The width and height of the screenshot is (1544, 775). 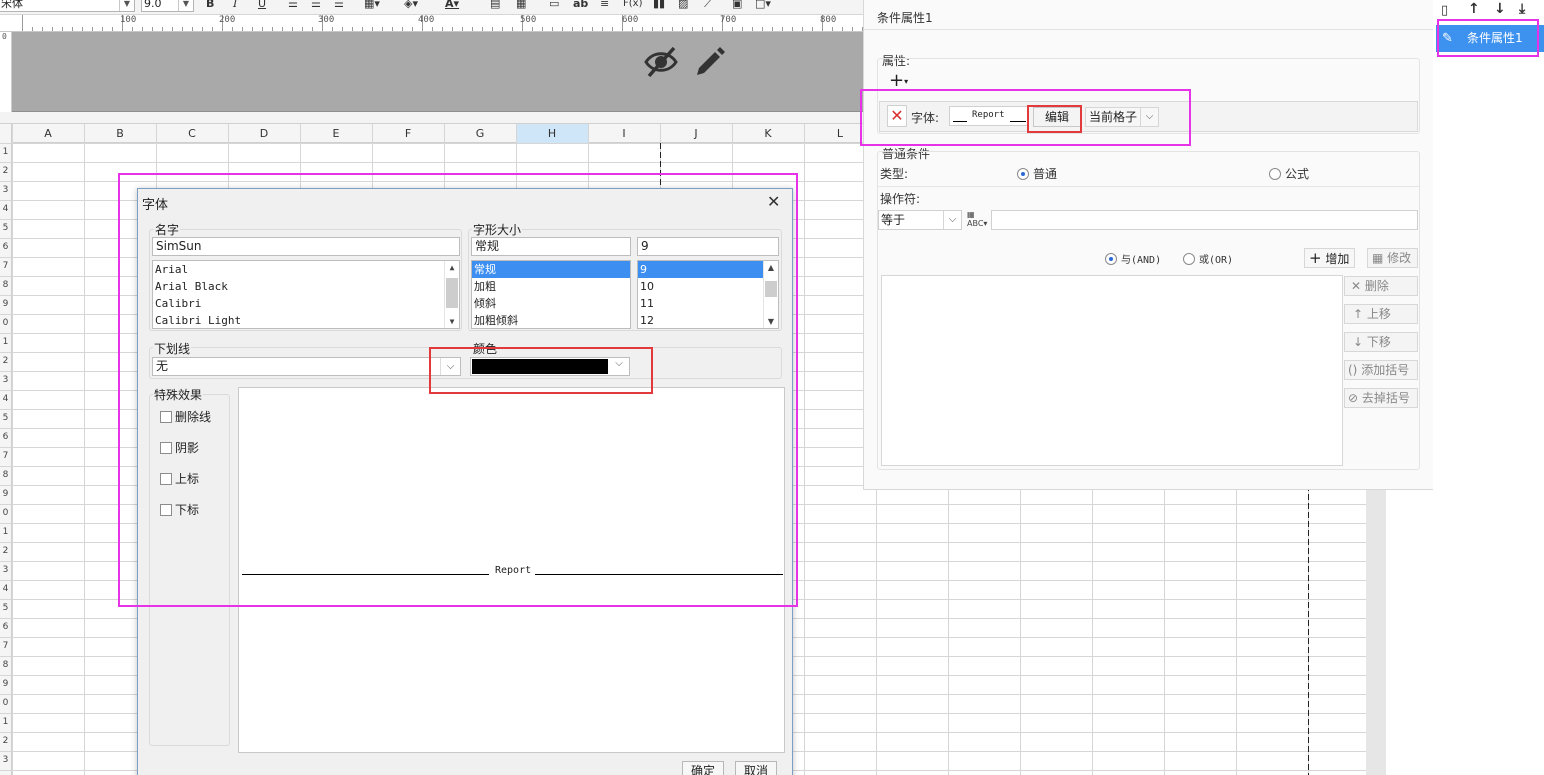 What do you see at coordinates (1381, 314) in the screenshot?
I see `move-up-button: ↑ 上移` at bounding box center [1381, 314].